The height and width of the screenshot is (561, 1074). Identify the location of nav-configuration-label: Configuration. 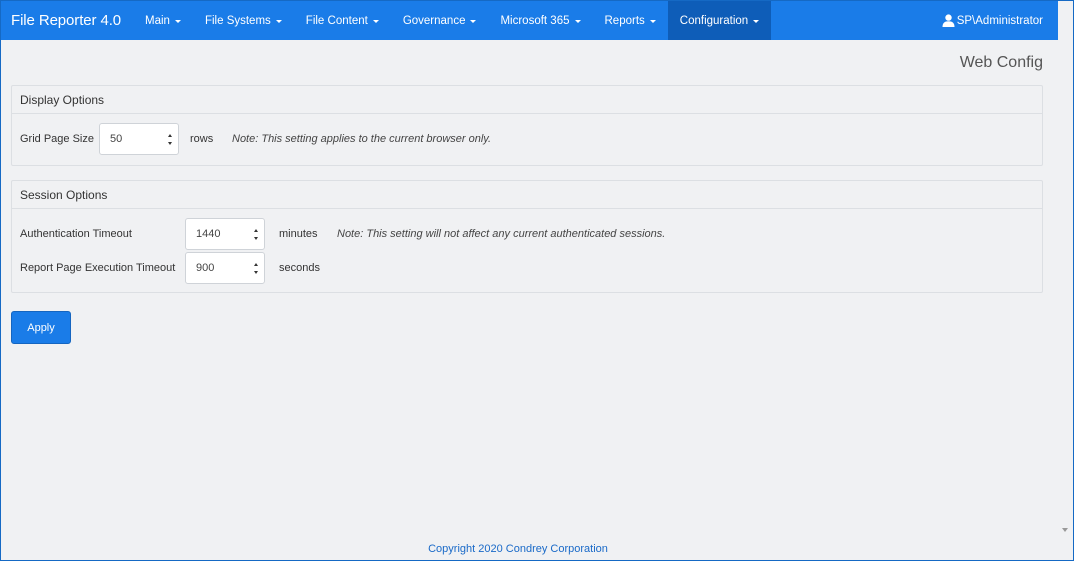
(714, 20).